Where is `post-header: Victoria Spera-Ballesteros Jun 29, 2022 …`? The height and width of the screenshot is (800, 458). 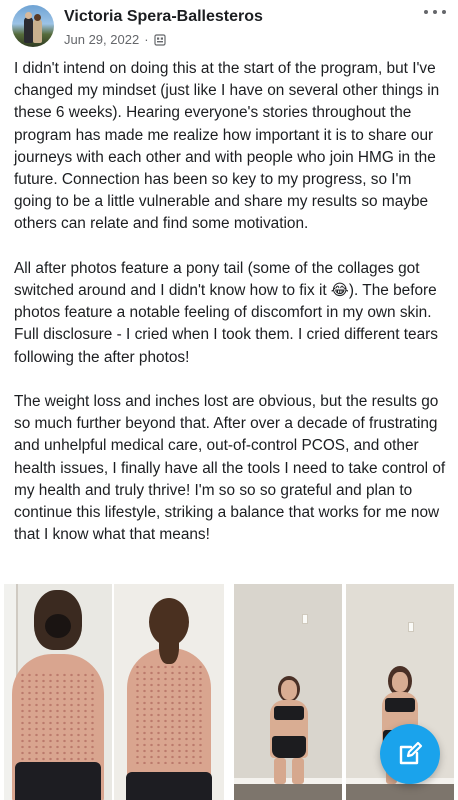 post-header: Victoria Spera-Ballesteros Jun 29, 2022 … is located at coordinates (229, 27).